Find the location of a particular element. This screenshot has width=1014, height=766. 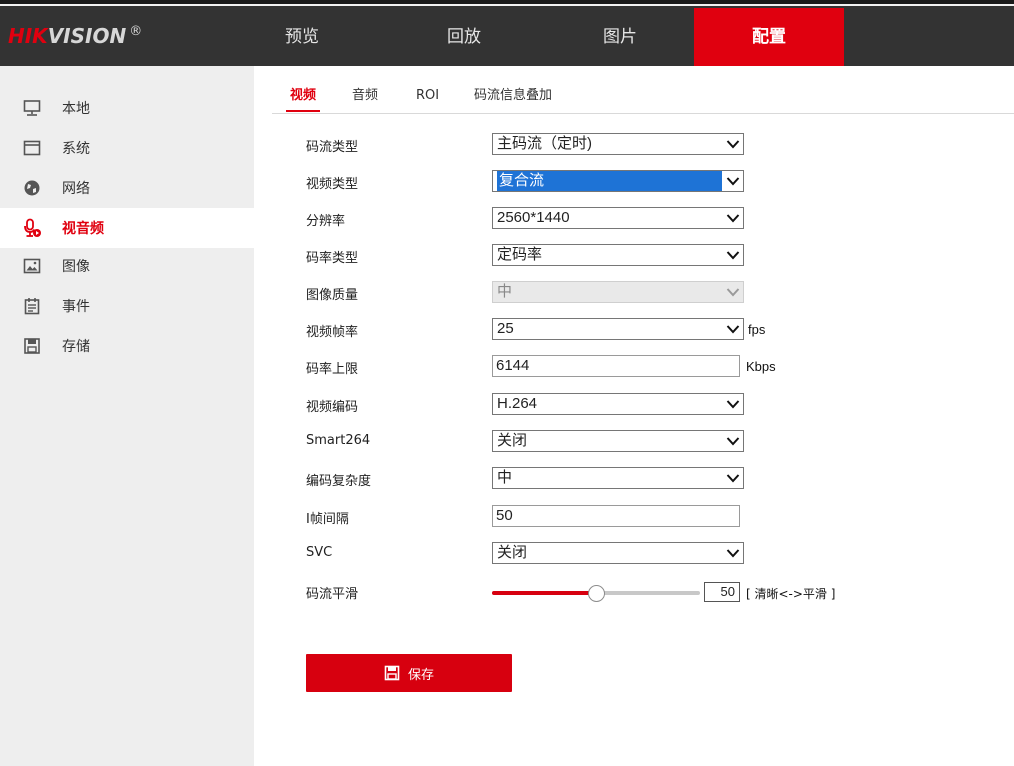

slider-thumb is located at coordinates (596, 593).